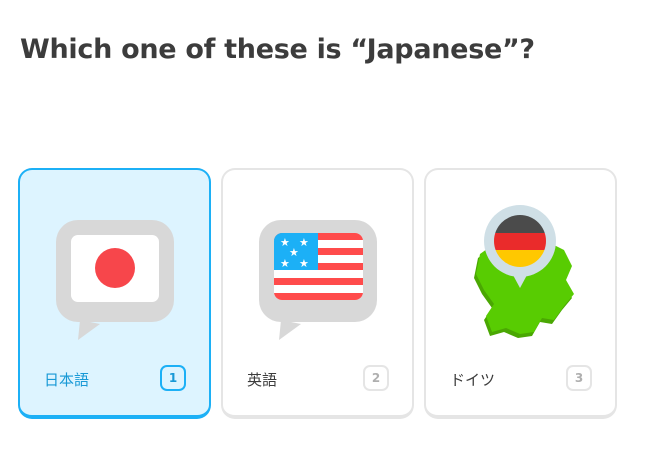 Image resolution: width=650 pixels, height=461 pixels. I want to click on choice-label: 英語, so click(262, 380).